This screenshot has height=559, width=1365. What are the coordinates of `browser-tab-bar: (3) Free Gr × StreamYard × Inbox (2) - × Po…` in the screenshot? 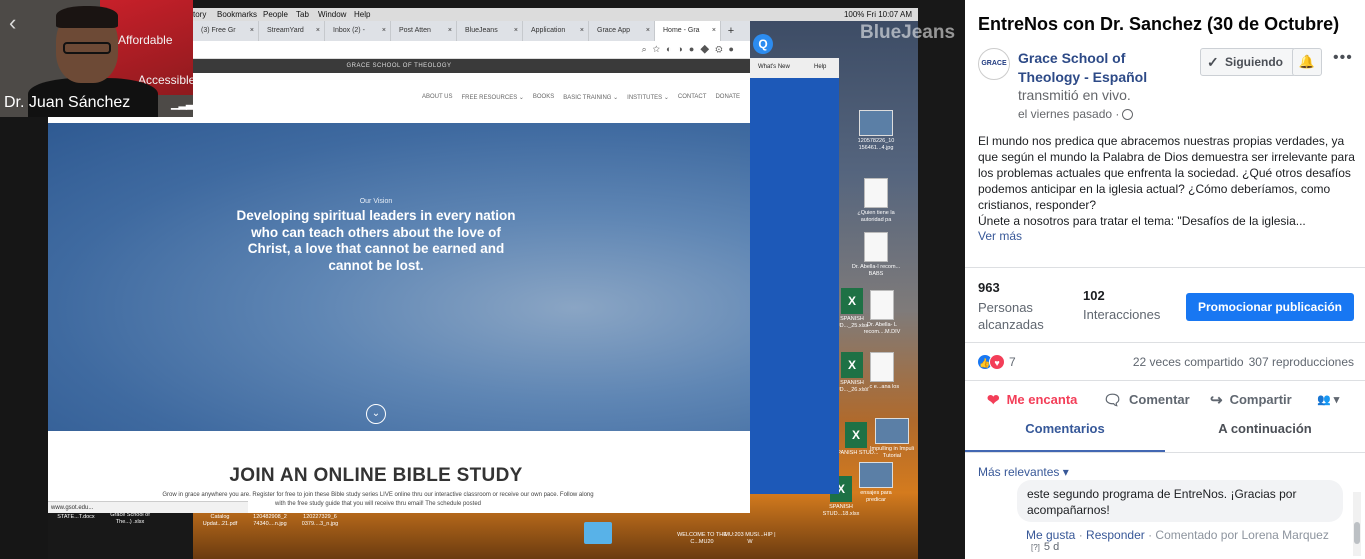 It's located at (471, 31).